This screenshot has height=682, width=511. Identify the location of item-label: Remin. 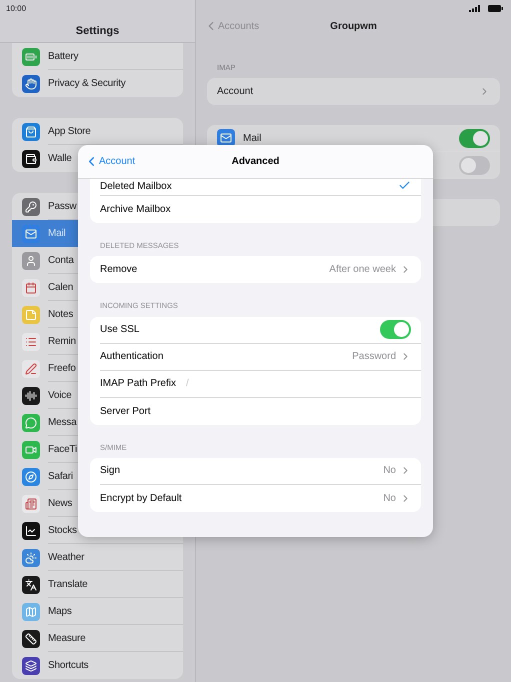
(62, 341).